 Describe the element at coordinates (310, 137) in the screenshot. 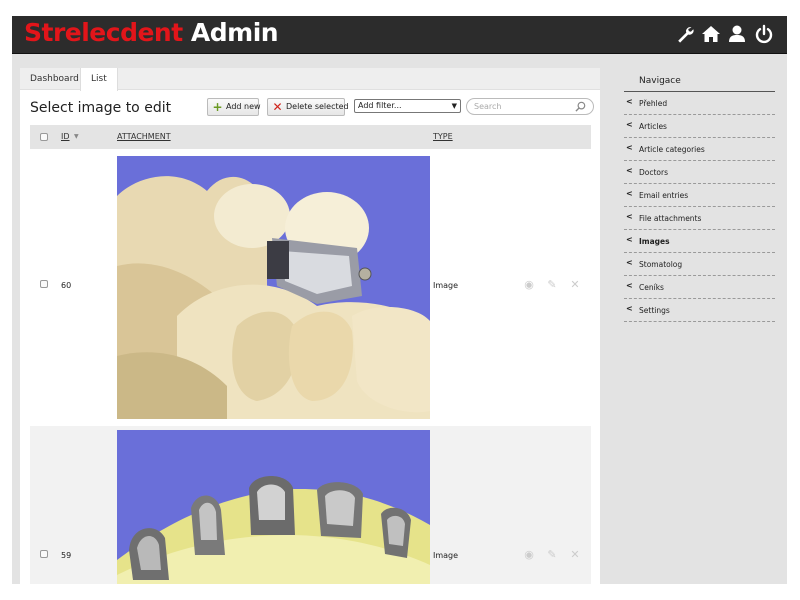

I see `table-header: ID ▼ ATTACHMENT TYPE` at that location.